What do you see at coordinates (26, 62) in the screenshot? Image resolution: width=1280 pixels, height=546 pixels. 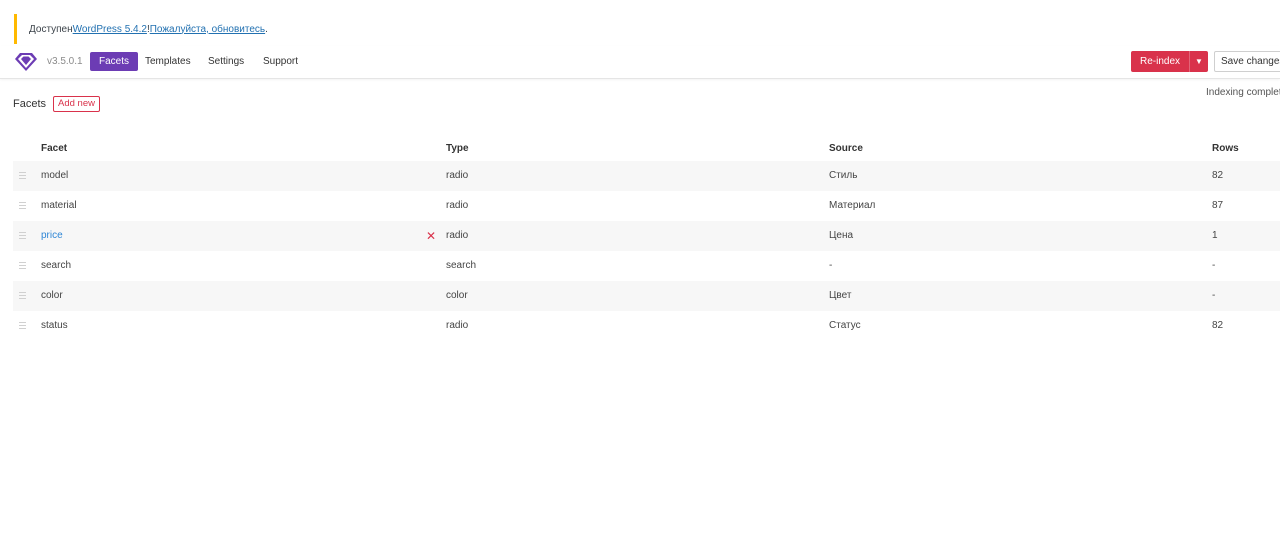 I see `diamond-logo-icon` at bounding box center [26, 62].